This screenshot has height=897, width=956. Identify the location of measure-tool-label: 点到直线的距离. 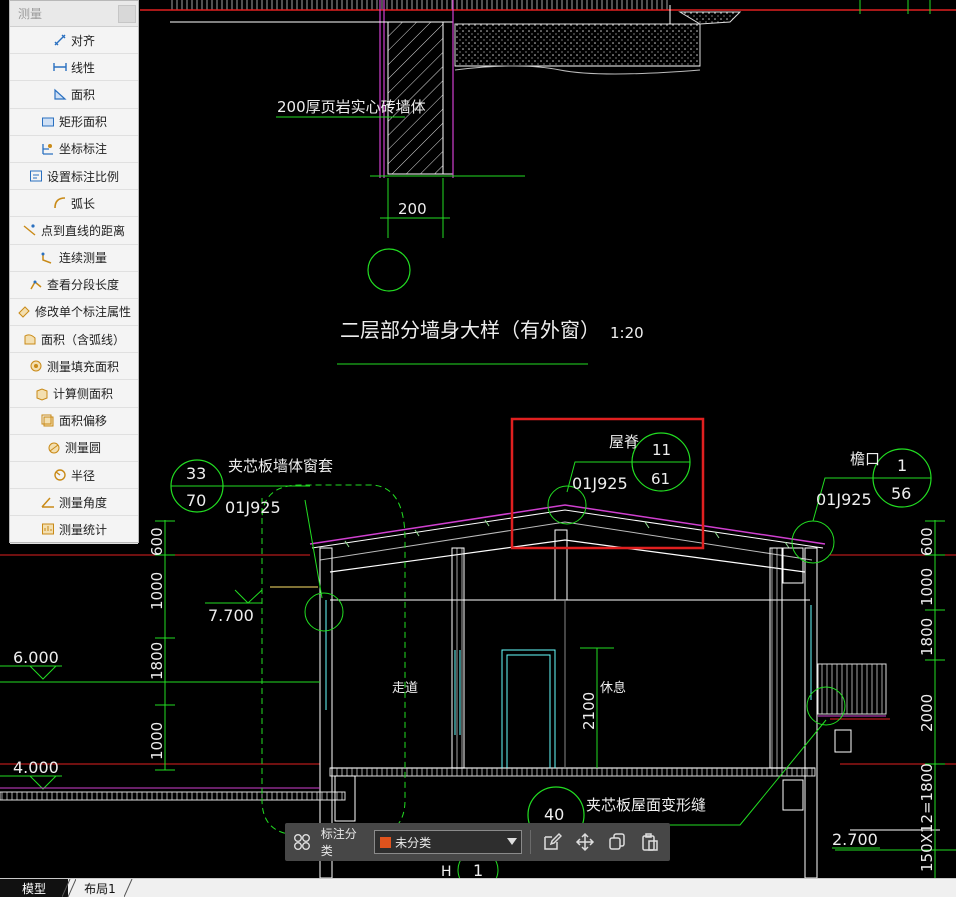
(82, 230).